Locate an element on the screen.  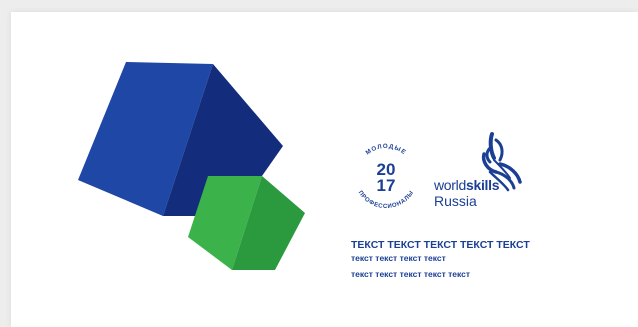
young-professionals-2017-badge: МОЛОДЫЕ ПРОФЕССИОНАЛЫ 20 17 is located at coordinates (386, 176).